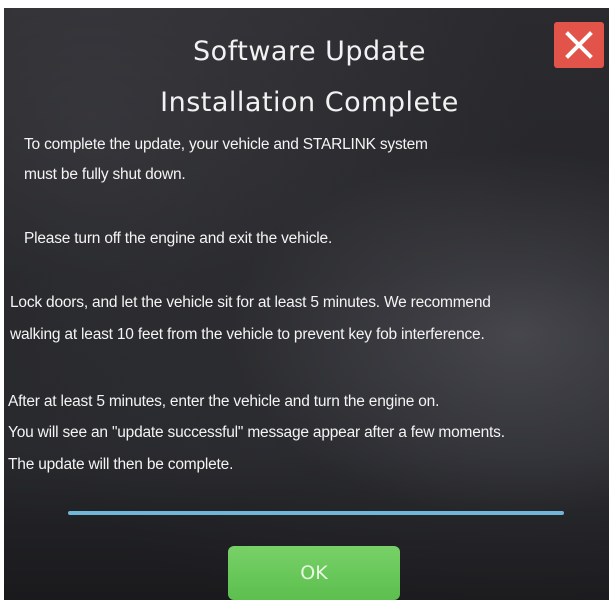 The height and width of the screenshot is (604, 611). What do you see at coordinates (309, 102) in the screenshot?
I see `dialog-subtitle: Installation Complete` at bounding box center [309, 102].